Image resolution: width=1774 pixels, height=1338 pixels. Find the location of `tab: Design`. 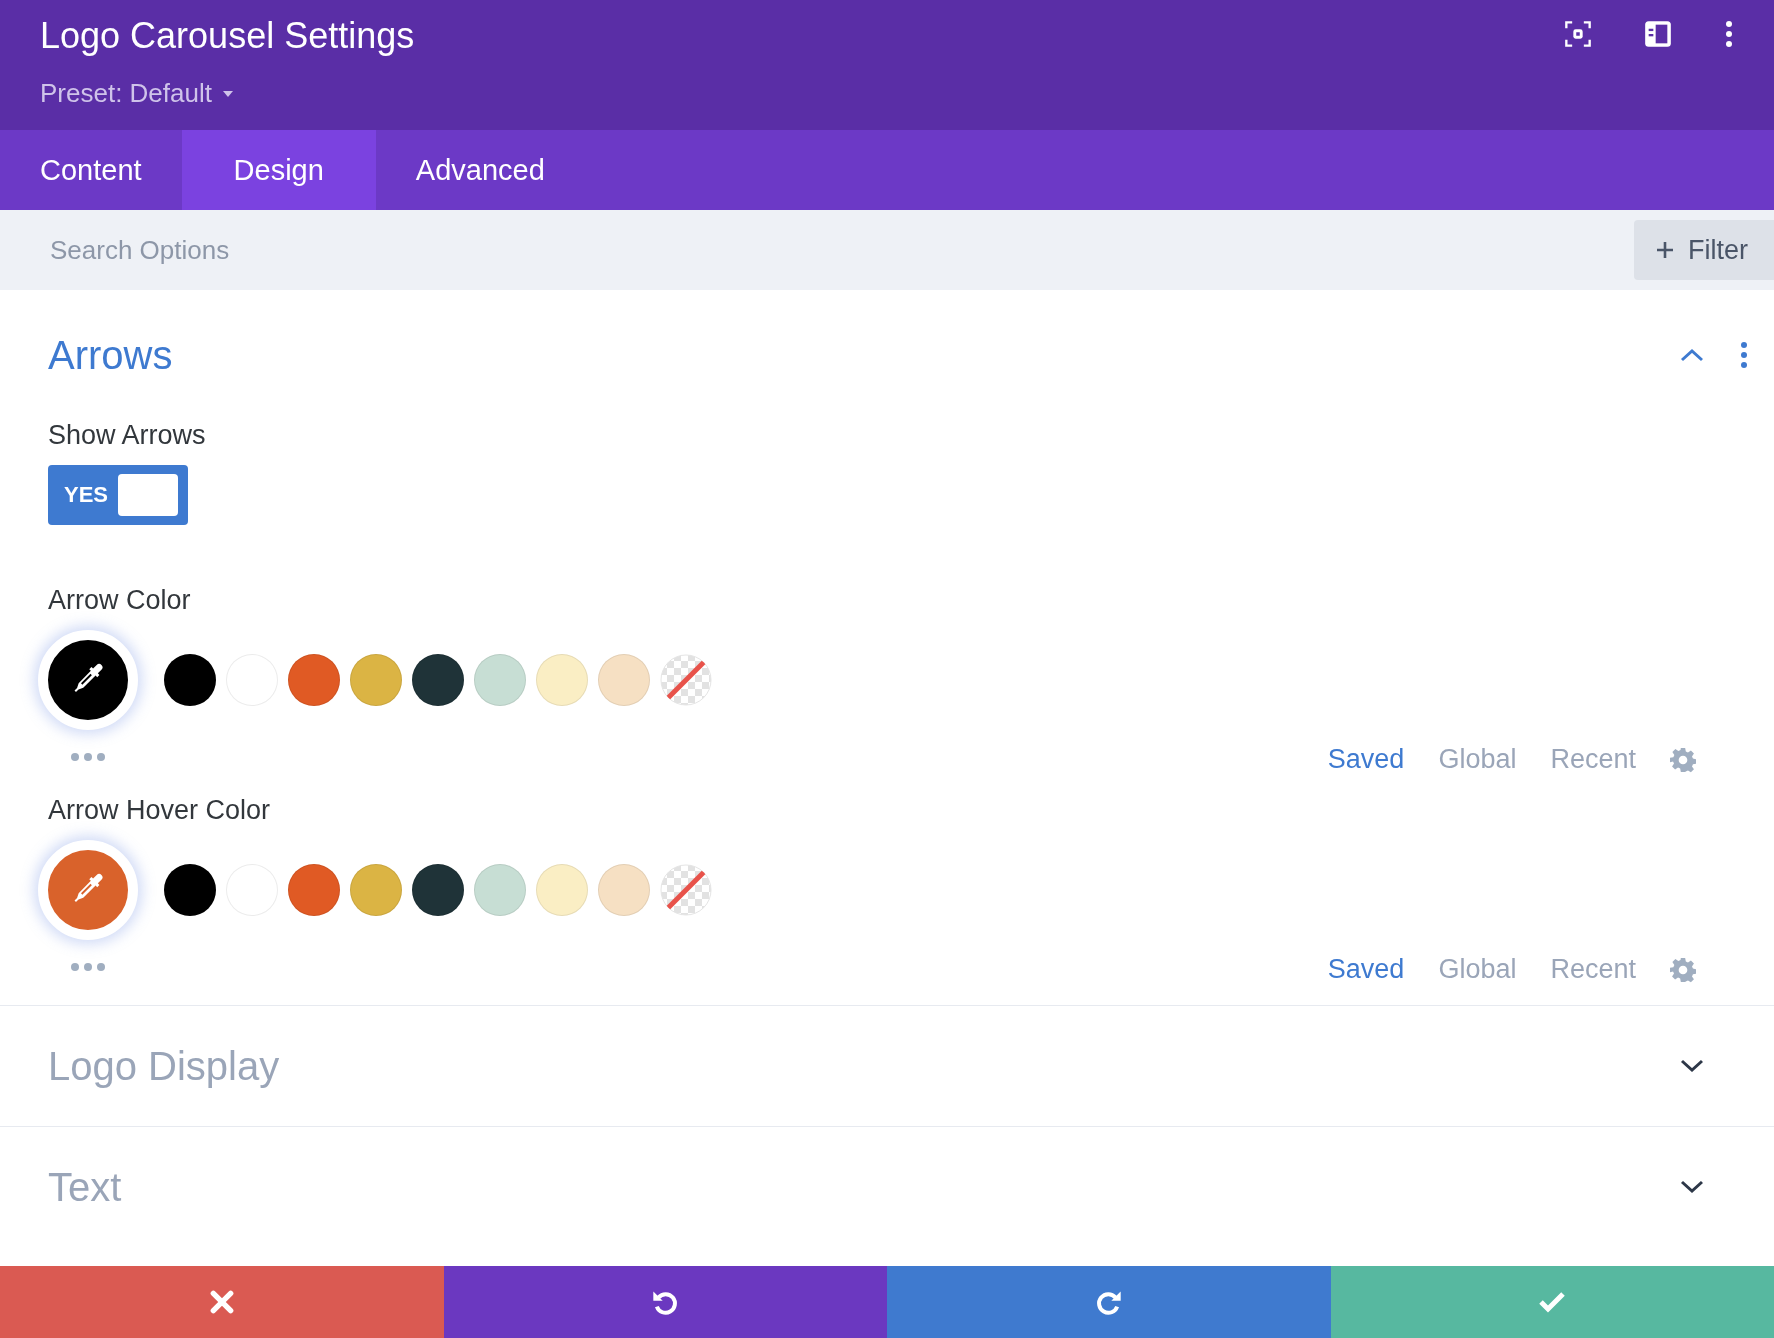

tab: Design is located at coordinates (278, 170).